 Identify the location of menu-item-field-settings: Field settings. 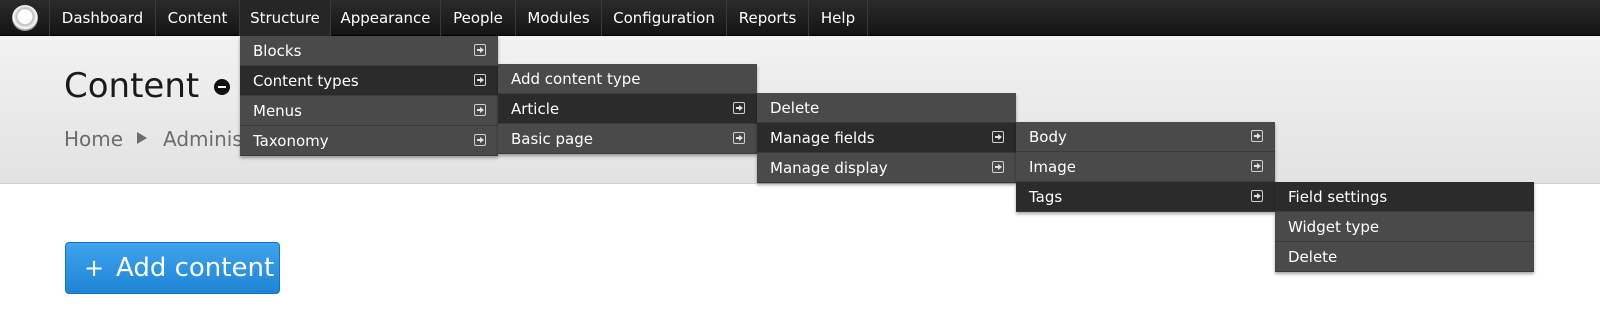
(1404, 197).